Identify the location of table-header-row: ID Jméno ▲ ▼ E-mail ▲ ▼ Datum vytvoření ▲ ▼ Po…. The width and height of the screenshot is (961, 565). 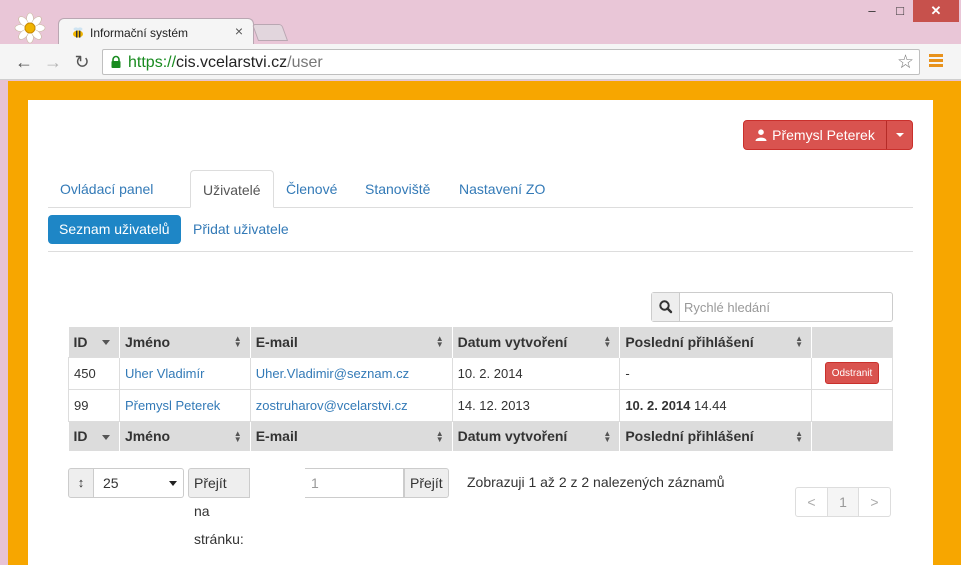
(480, 342).